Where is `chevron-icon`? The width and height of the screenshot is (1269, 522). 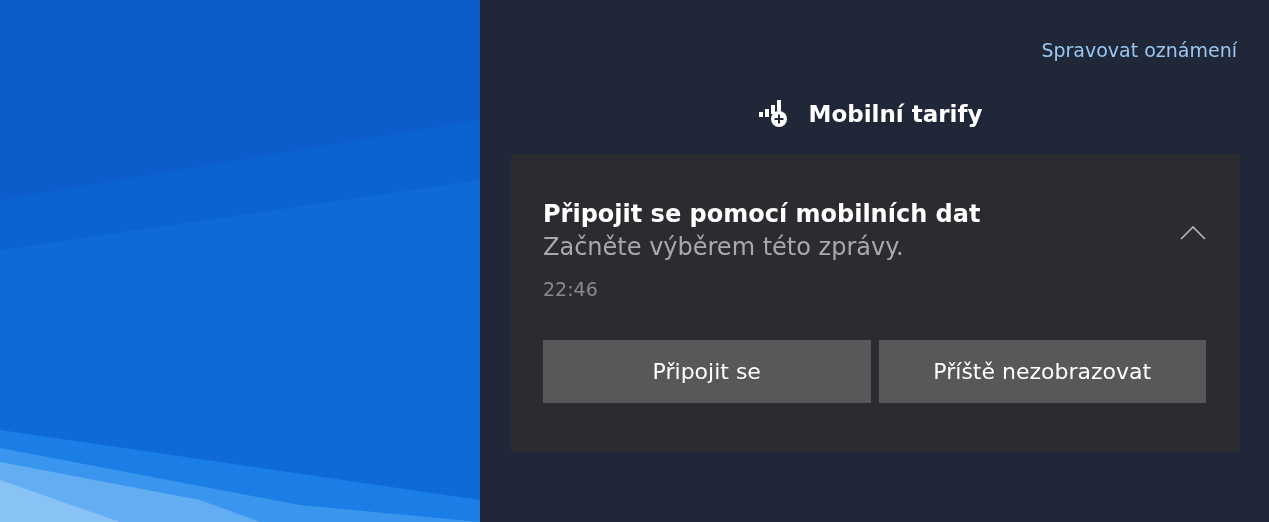
chevron-icon is located at coordinates (1193, 233).